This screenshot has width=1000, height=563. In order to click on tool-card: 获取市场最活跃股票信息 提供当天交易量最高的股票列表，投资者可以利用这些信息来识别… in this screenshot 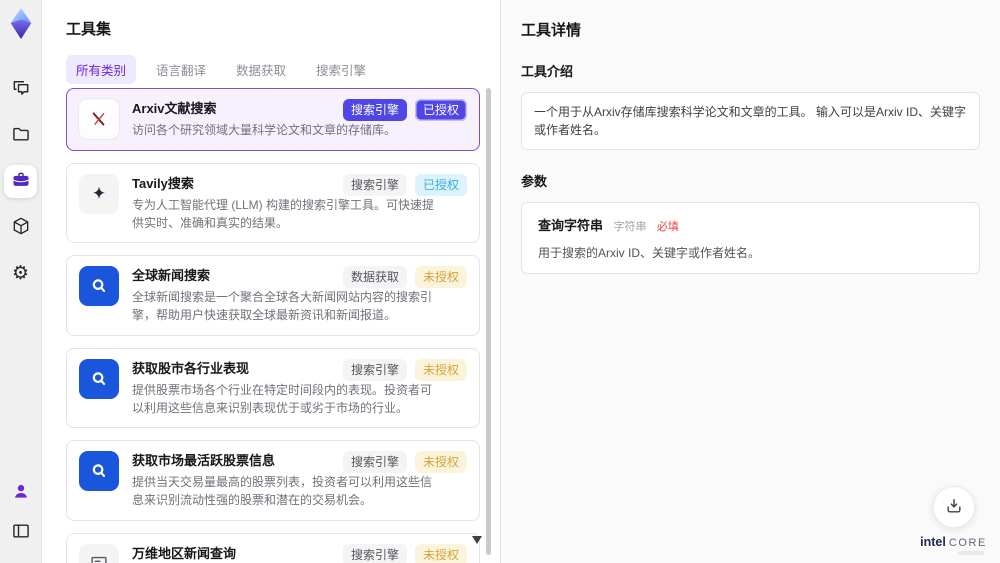, I will do `click(273, 480)`.